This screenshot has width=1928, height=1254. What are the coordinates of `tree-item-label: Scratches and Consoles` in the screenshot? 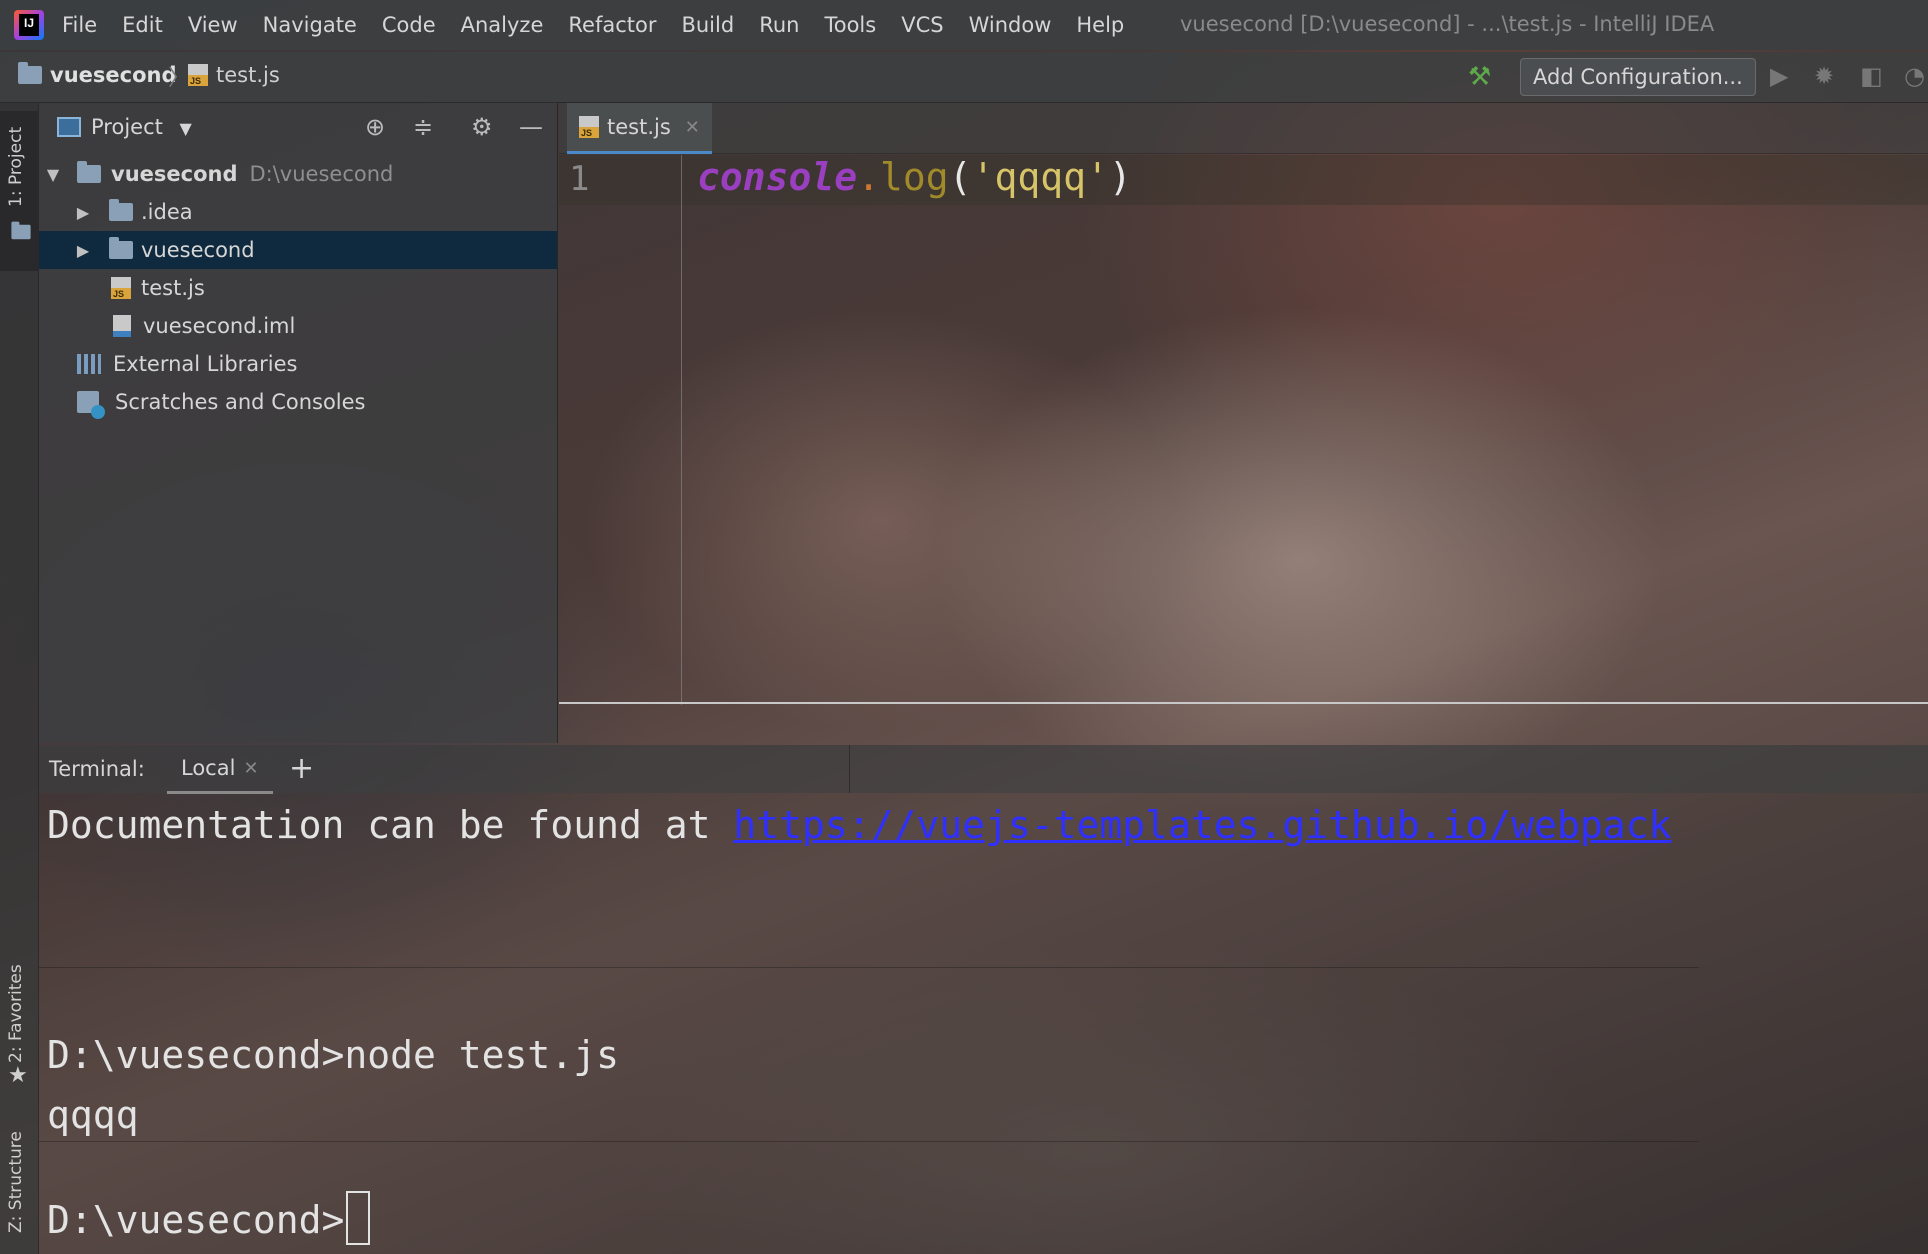 It's located at (240, 402).